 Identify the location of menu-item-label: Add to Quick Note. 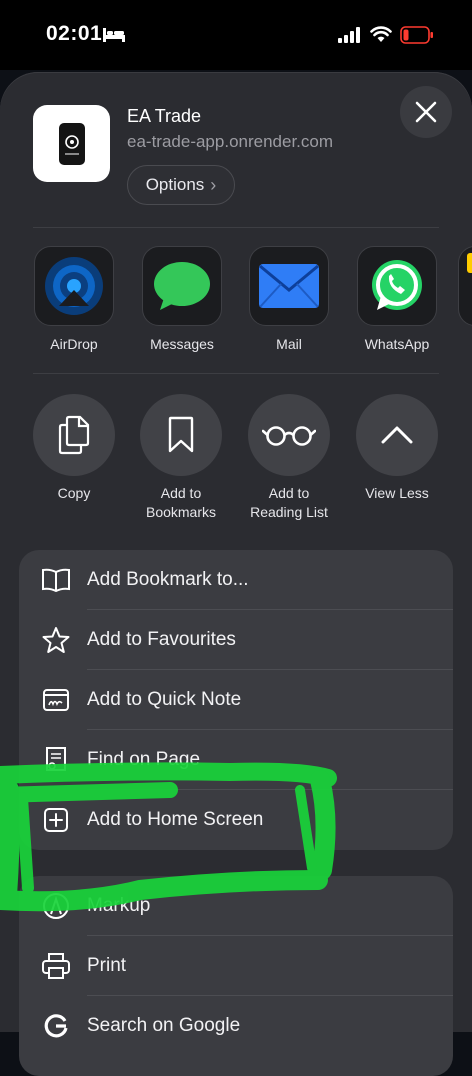
(164, 699).